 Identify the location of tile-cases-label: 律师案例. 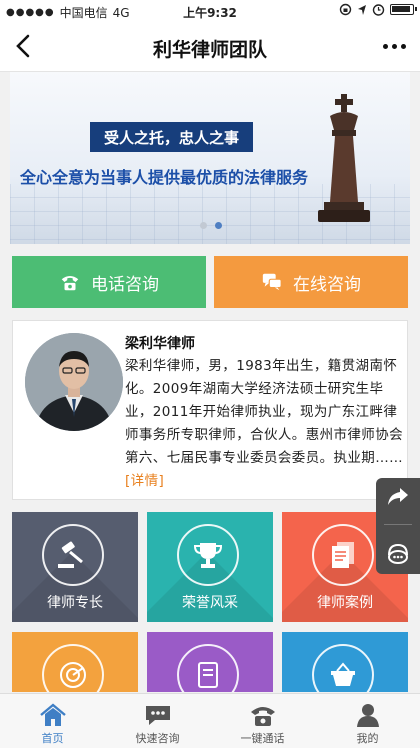
(345, 603).